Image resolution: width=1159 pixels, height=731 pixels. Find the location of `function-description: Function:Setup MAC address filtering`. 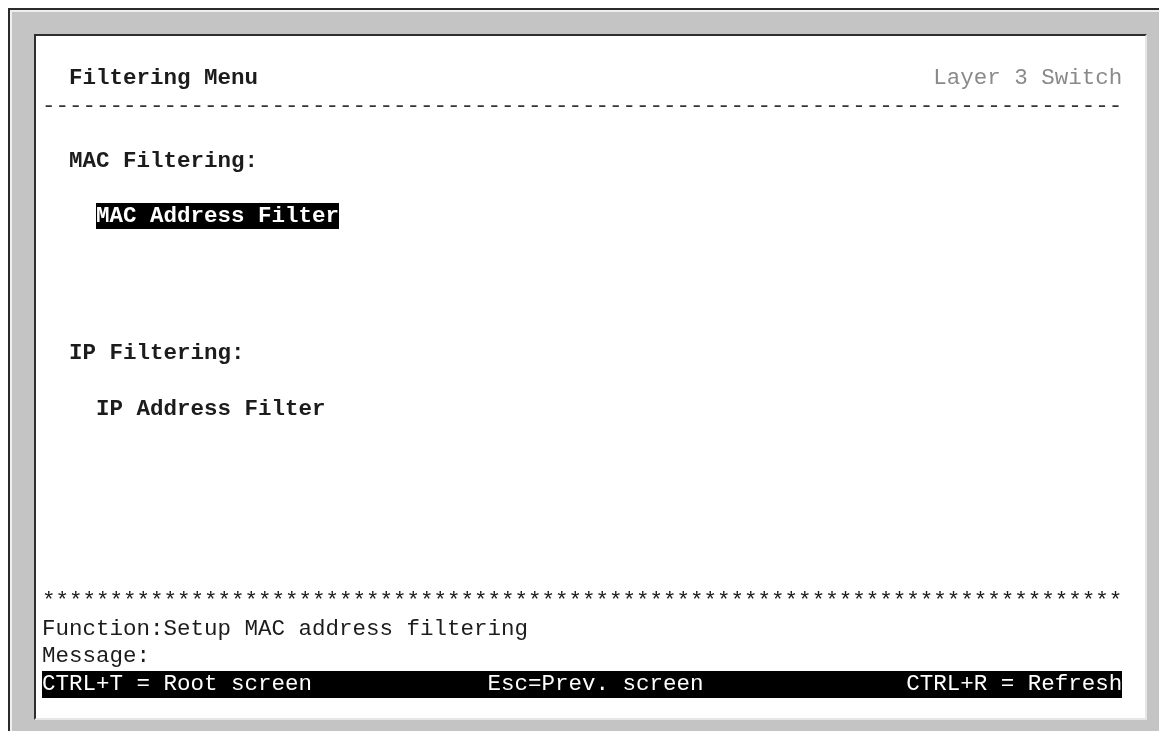

function-description: Function:Setup MAC address filtering is located at coordinates (285, 628).